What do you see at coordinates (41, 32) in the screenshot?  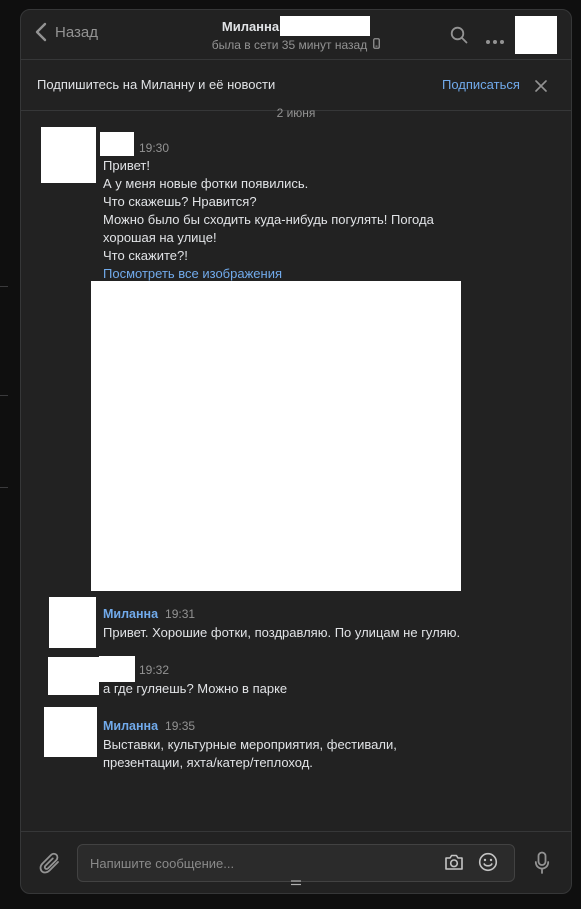 I see `chevron-left-icon` at bounding box center [41, 32].